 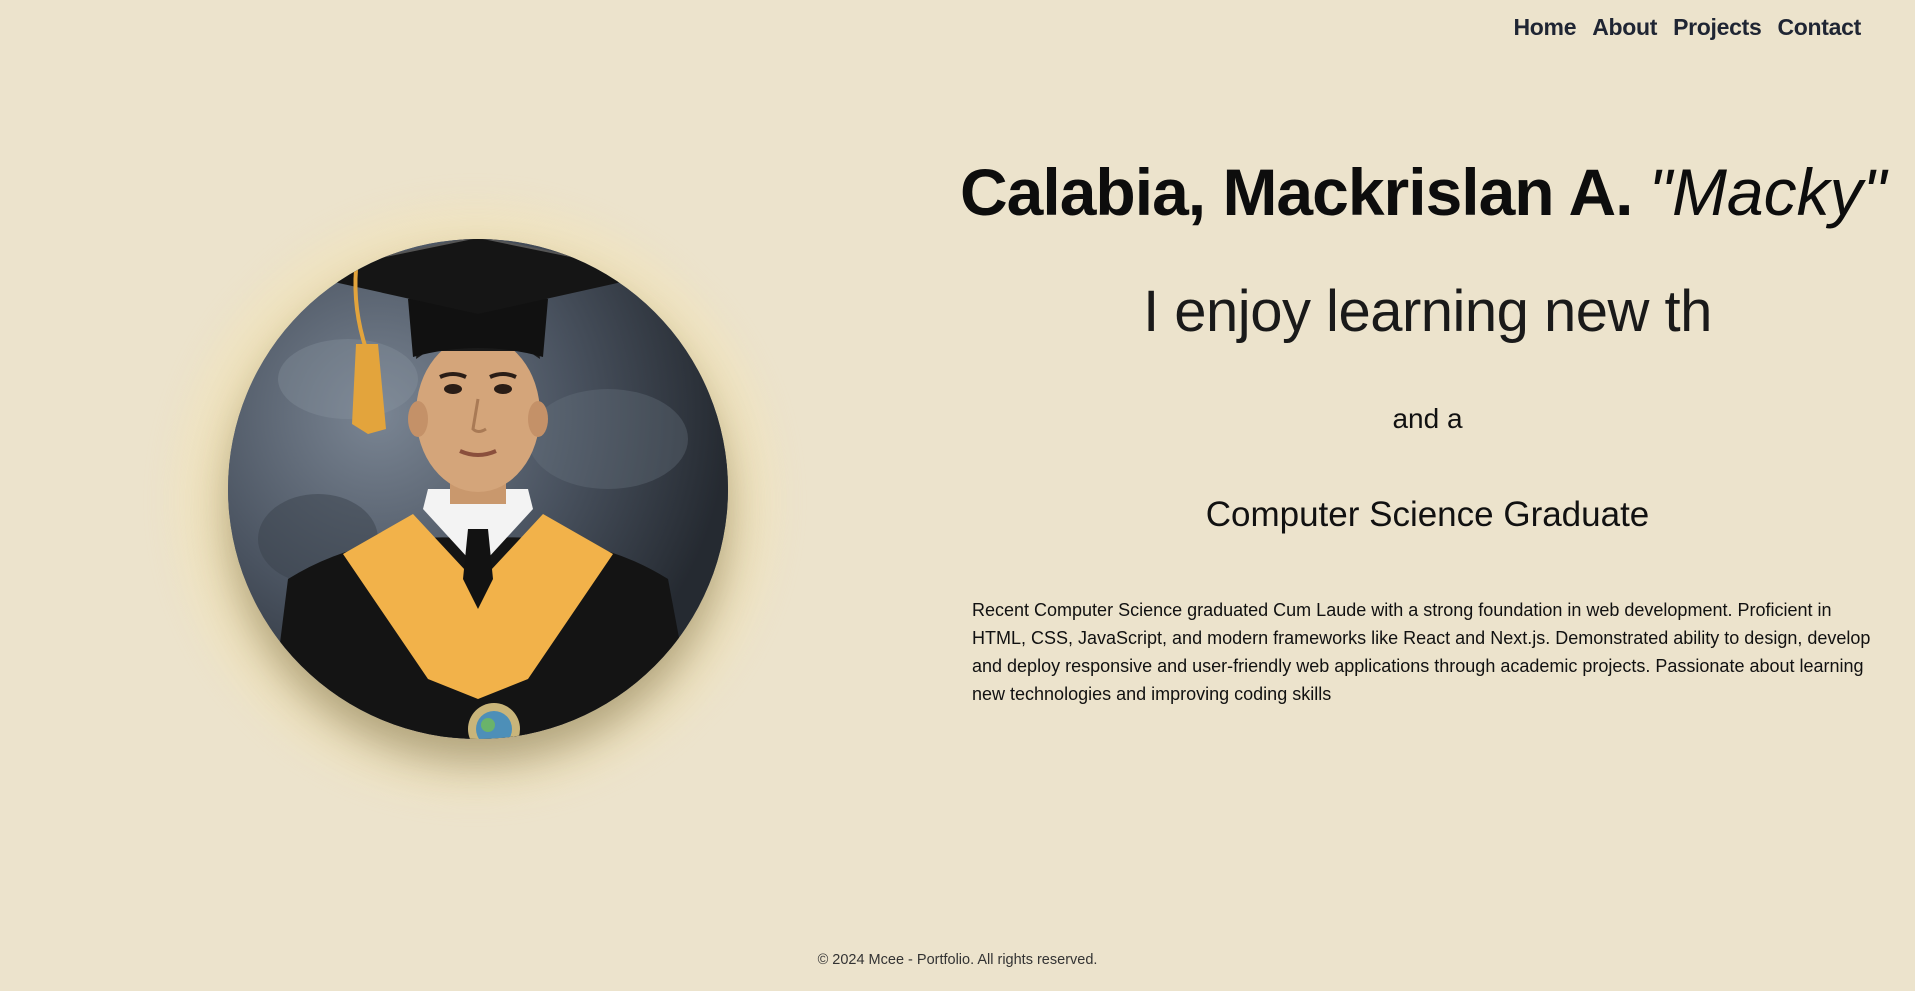 I want to click on nav-home-link: Home, so click(x=1544, y=27).